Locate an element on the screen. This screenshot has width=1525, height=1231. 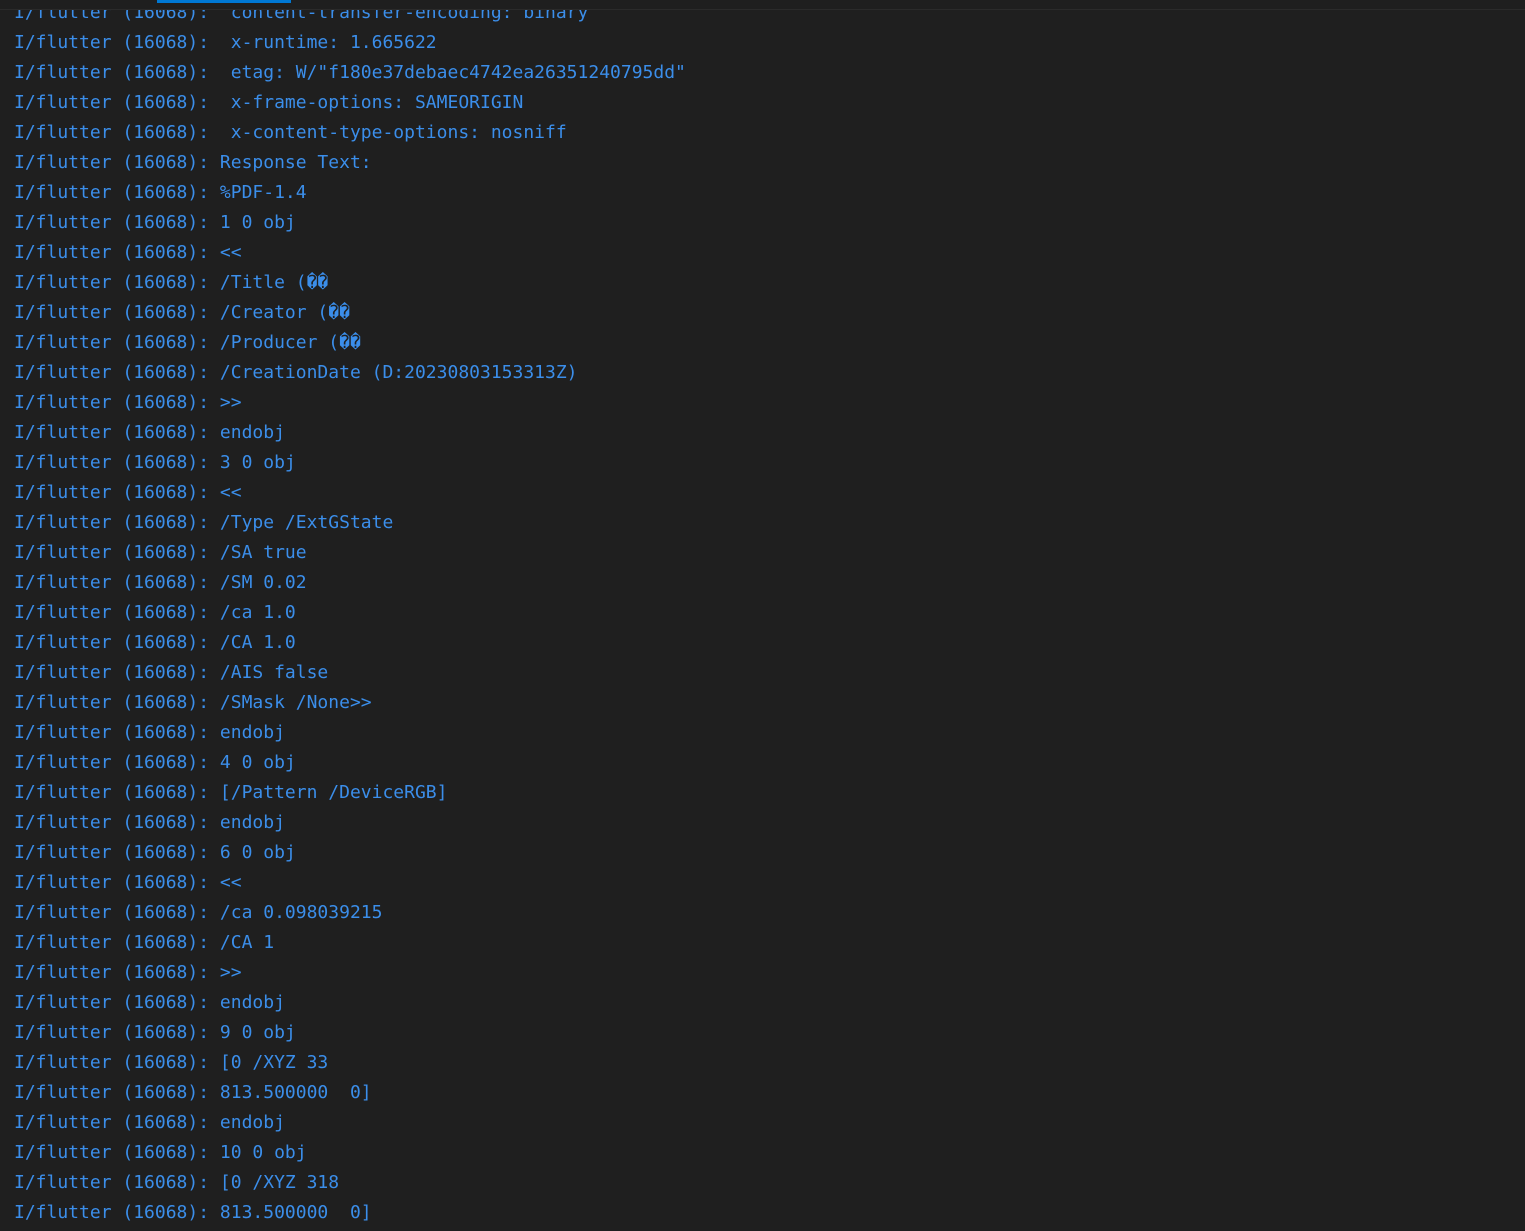
log-line: I/flutter (16068): [/Pattern /DeviceRGB] is located at coordinates (231, 792).